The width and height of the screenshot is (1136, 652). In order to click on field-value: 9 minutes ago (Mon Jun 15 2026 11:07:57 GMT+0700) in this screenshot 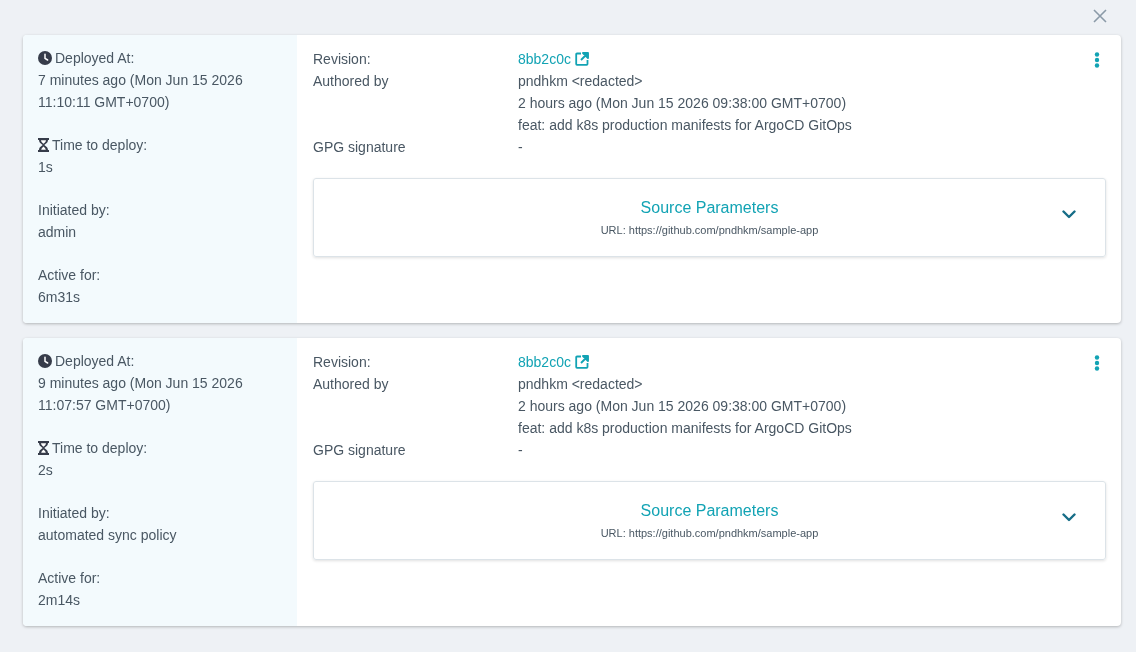, I will do `click(141, 394)`.